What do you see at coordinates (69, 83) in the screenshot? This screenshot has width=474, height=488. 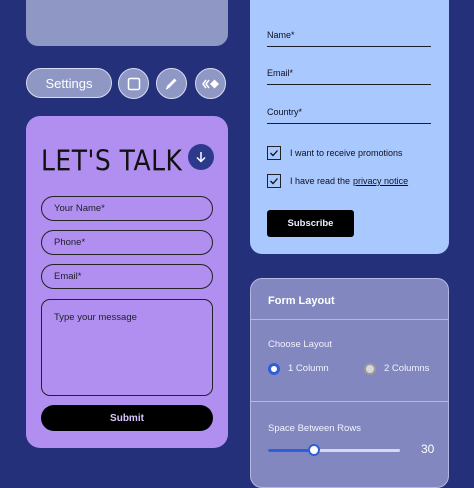 I see `settings-button: Settings` at bounding box center [69, 83].